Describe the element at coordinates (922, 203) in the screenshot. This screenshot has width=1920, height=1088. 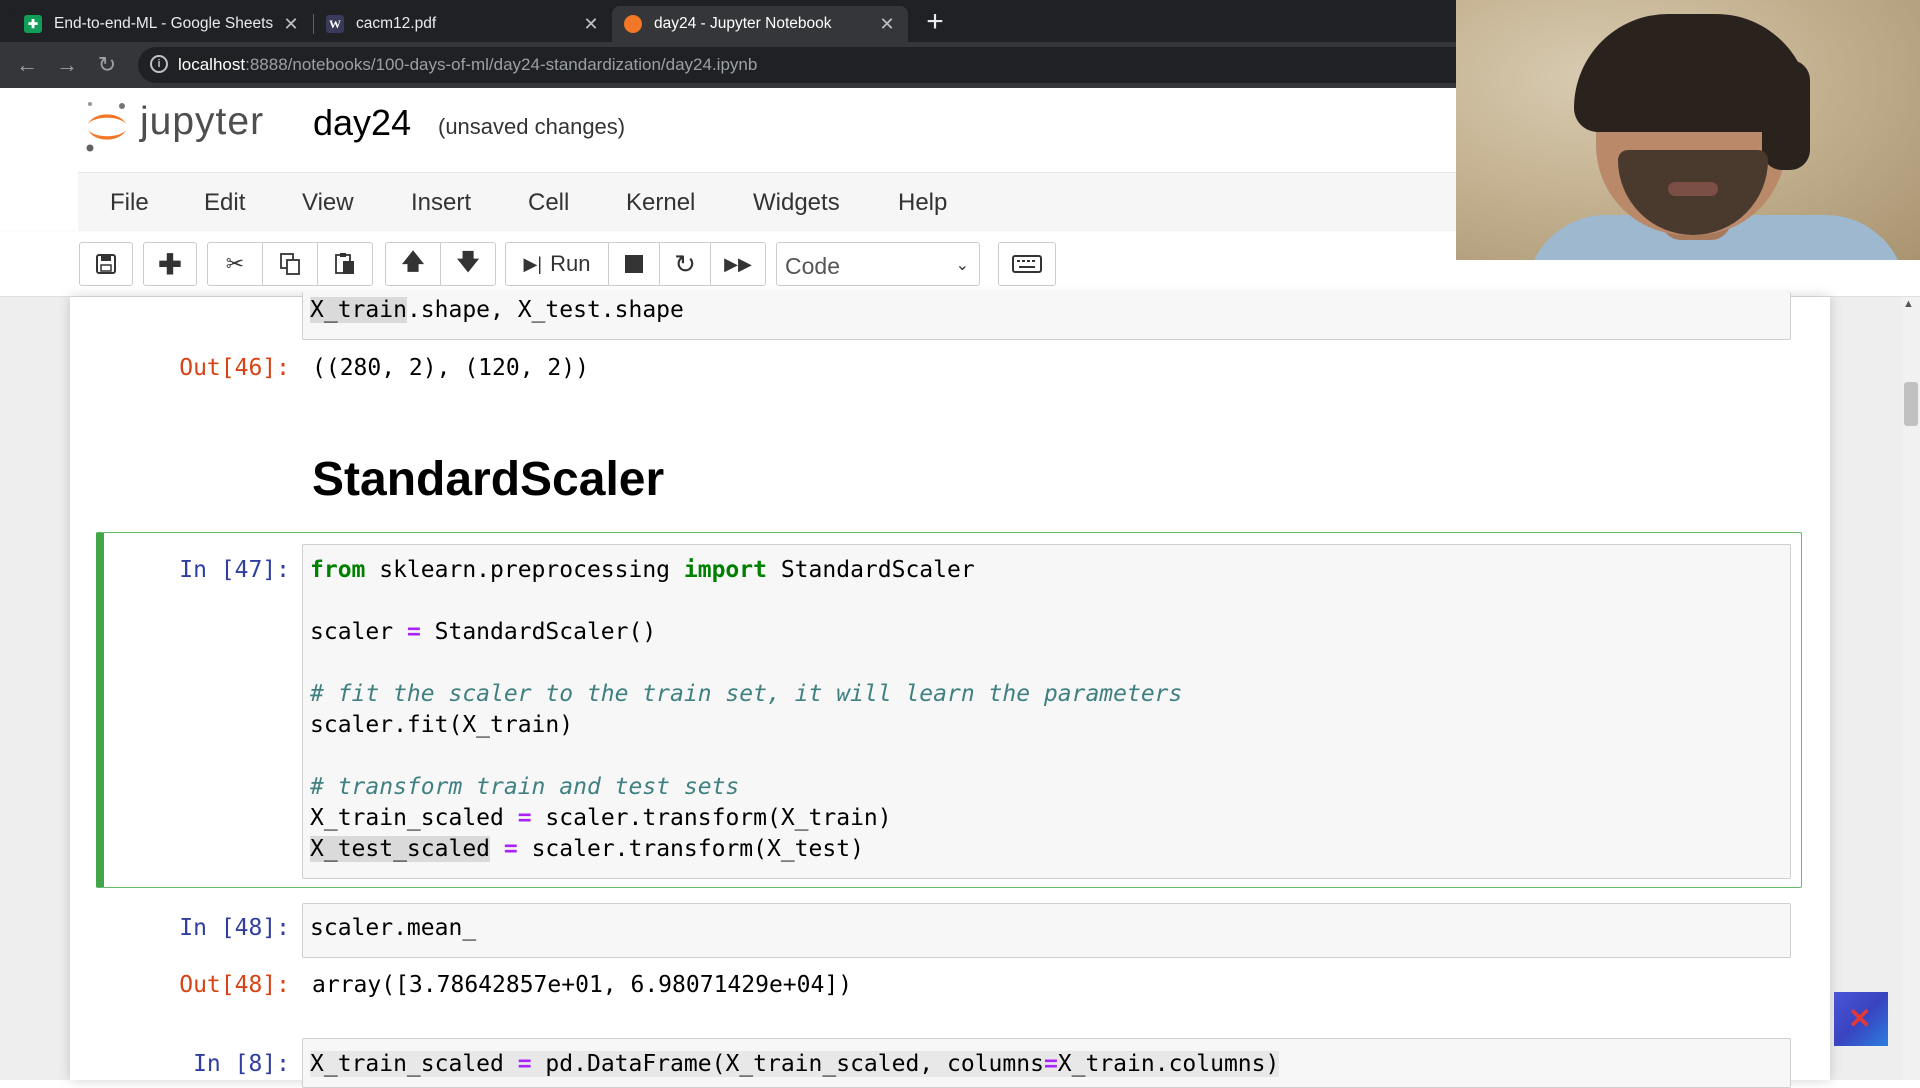
I see `menu-help: Help` at that location.